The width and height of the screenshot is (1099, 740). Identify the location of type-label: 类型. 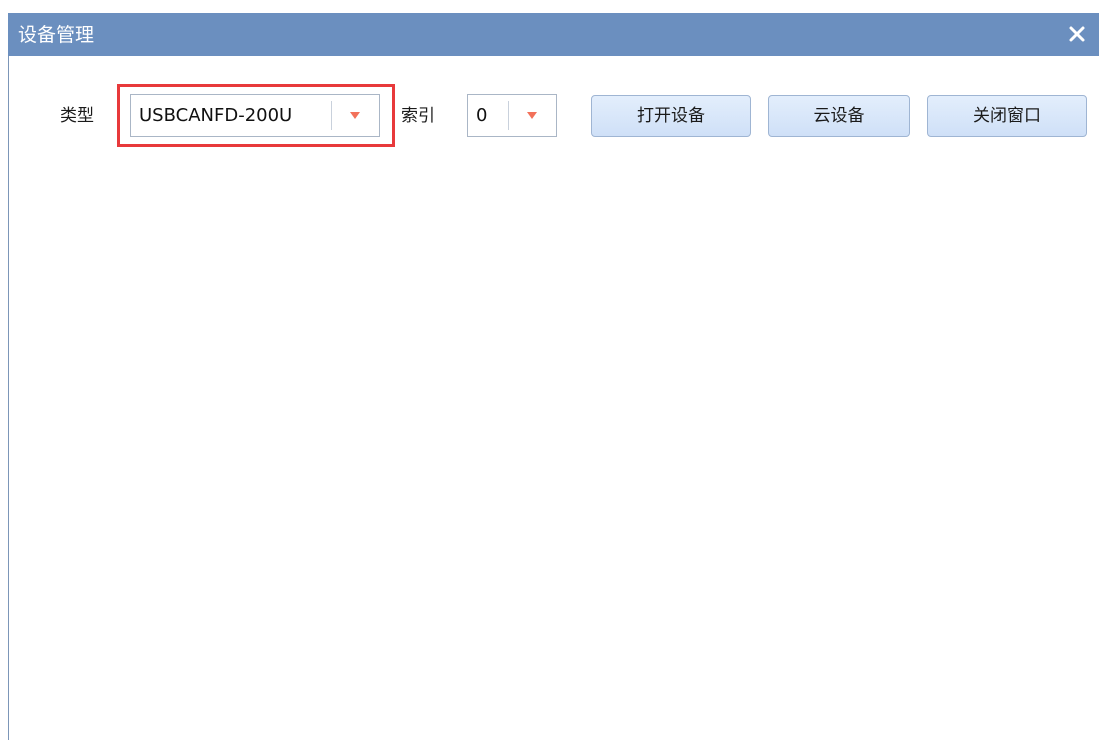
(77, 116).